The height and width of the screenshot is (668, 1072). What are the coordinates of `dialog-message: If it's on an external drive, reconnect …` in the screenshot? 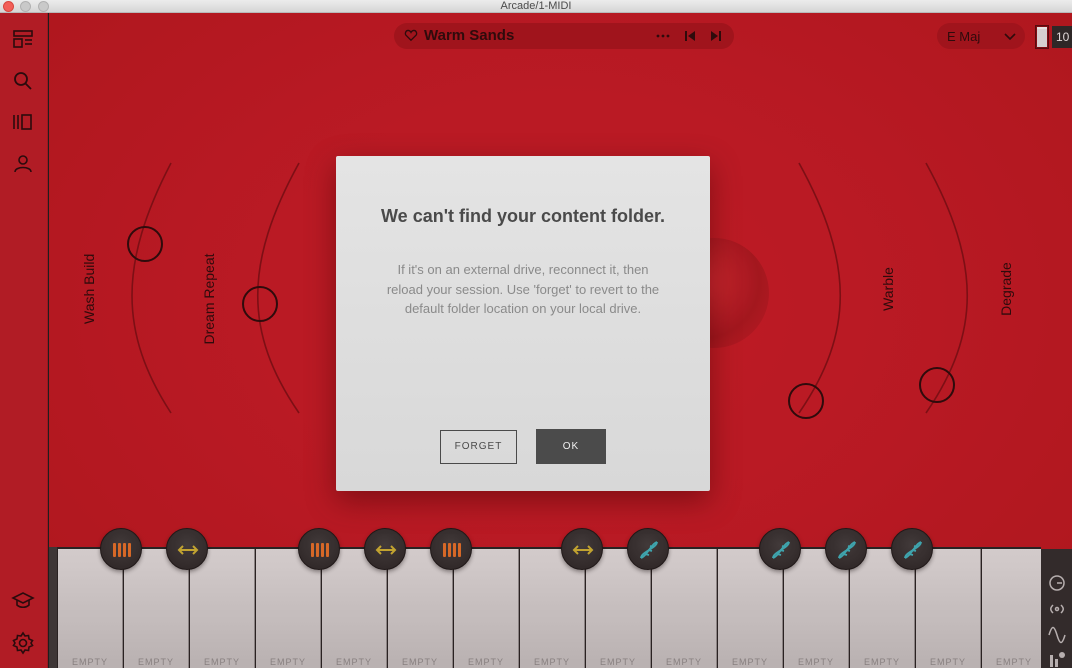 It's located at (523, 289).